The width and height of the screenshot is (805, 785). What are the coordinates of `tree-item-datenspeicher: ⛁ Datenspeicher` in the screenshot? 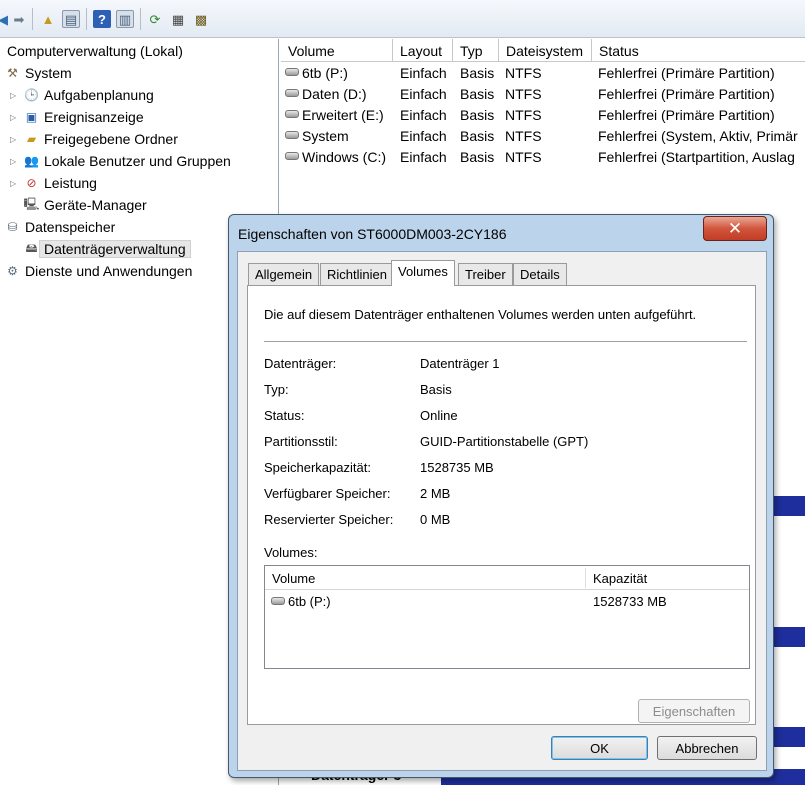 It's located at (59, 227).